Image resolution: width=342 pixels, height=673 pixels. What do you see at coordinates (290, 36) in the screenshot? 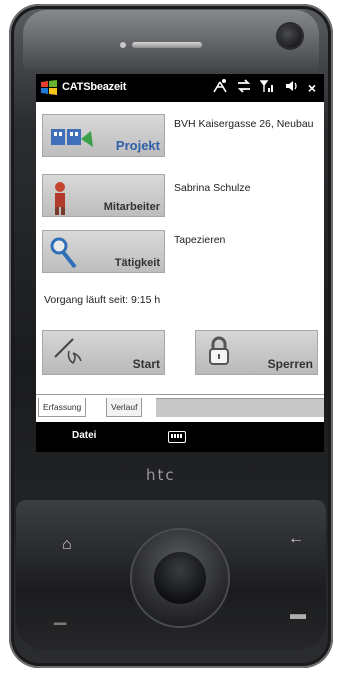
I see `front-camera` at bounding box center [290, 36].